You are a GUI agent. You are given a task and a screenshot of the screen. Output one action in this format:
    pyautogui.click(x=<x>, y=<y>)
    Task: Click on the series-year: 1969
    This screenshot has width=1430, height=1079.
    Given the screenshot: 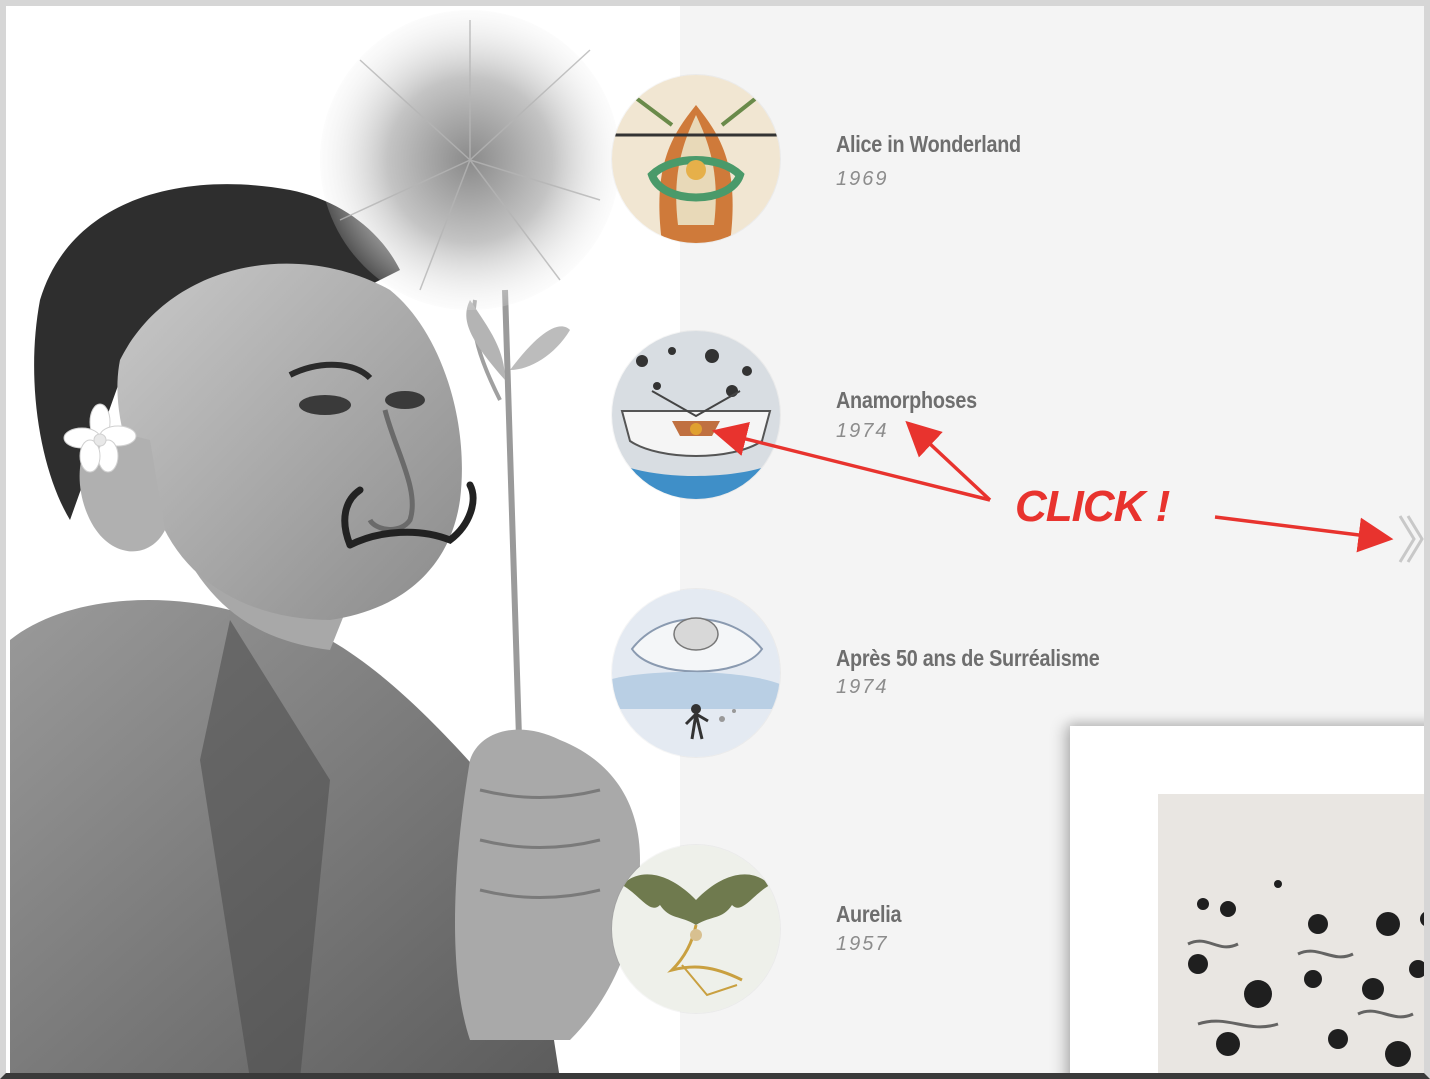 What is the action you would take?
    pyautogui.click(x=862, y=179)
    